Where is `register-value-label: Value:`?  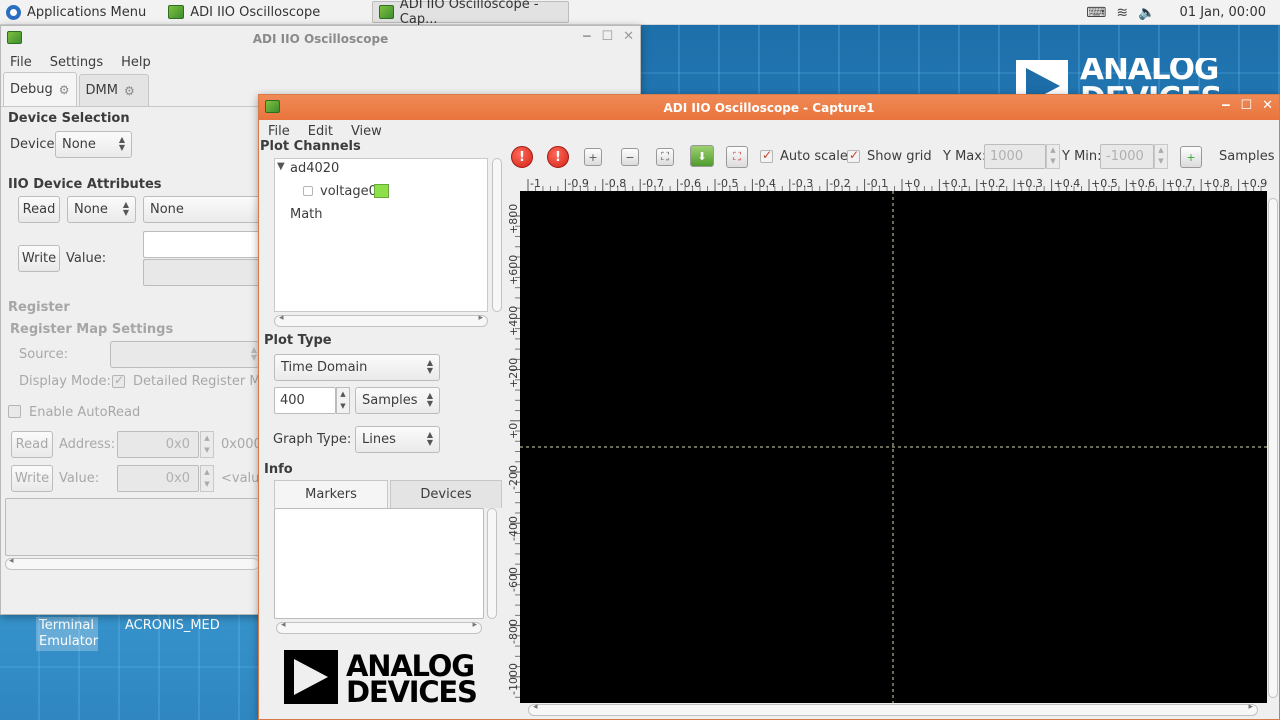 register-value-label: Value: is located at coordinates (79, 478).